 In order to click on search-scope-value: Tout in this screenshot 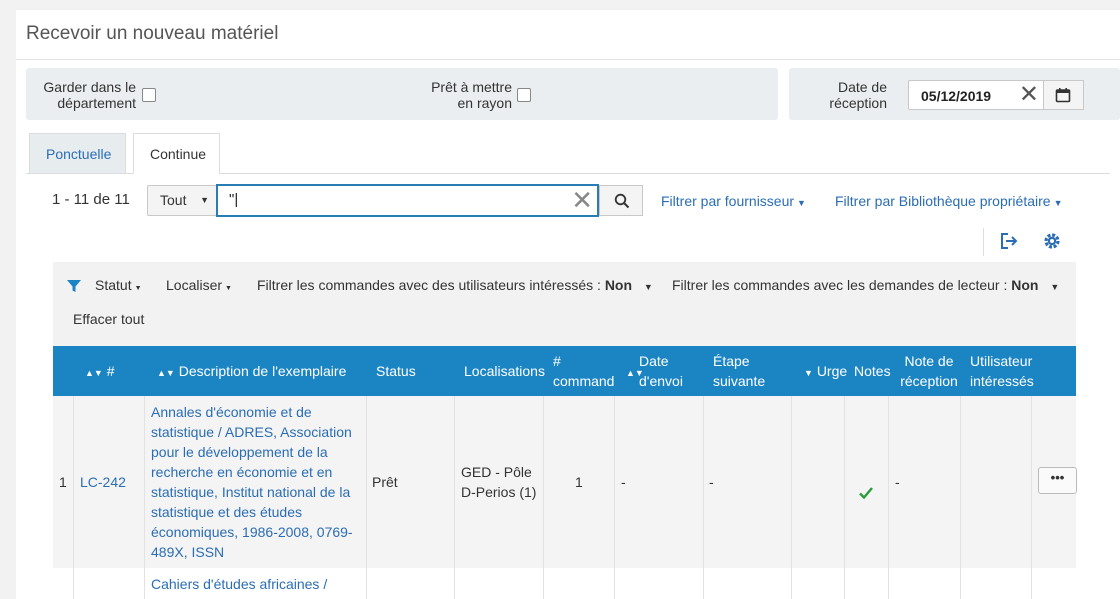, I will do `click(173, 200)`.